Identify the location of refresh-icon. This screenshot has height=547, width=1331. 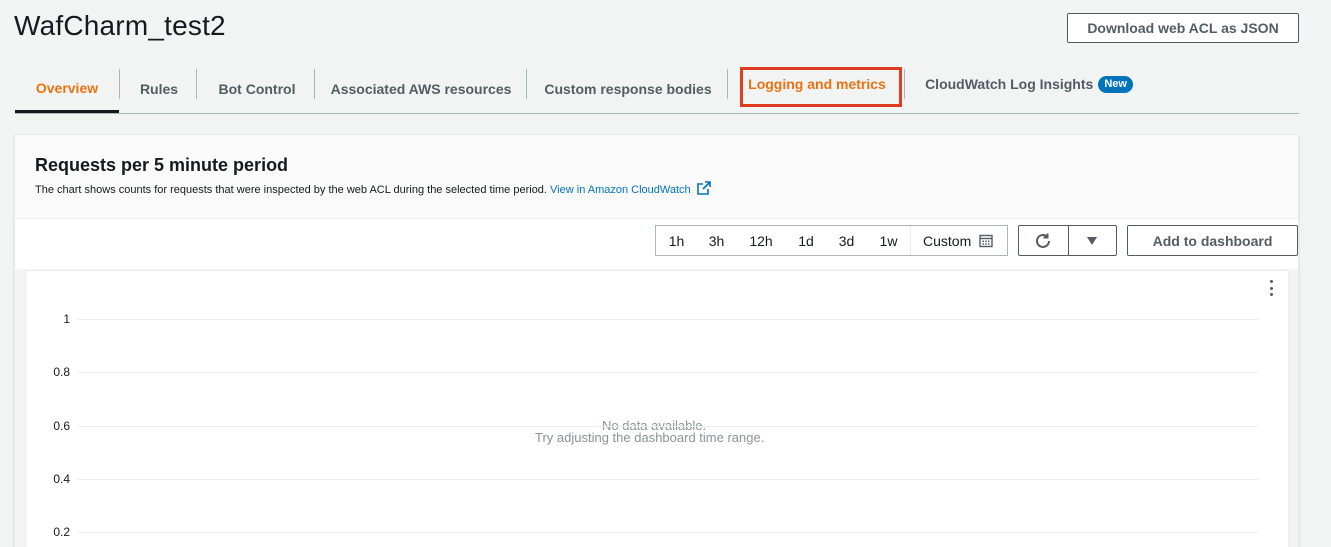
(1043, 241).